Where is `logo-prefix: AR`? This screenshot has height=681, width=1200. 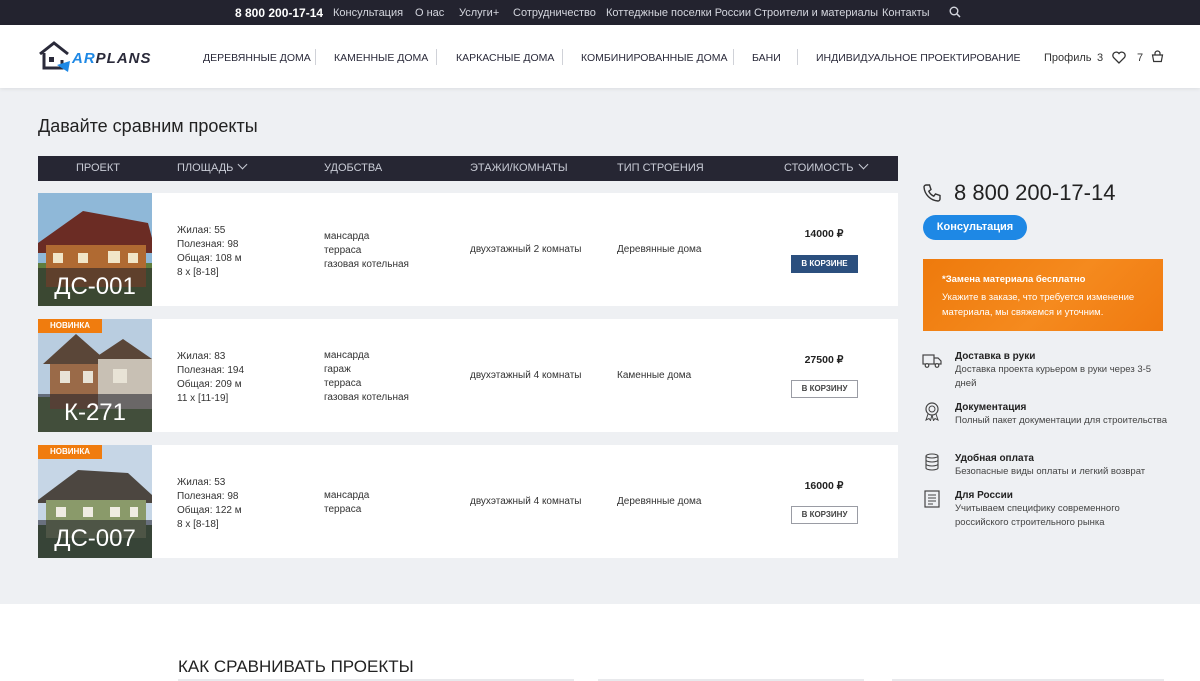 logo-prefix: AR is located at coordinates (84, 58).